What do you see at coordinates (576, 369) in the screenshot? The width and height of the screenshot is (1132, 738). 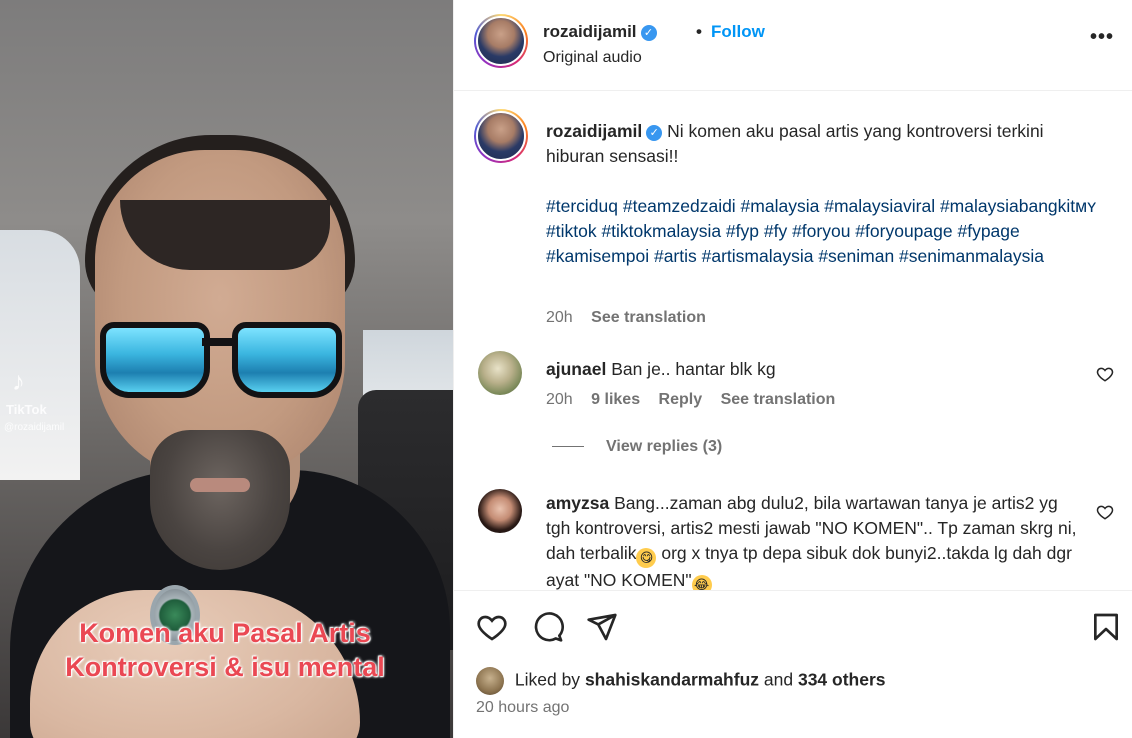 I see `commenter-username: ajunael` at bounding box center [576, 369].